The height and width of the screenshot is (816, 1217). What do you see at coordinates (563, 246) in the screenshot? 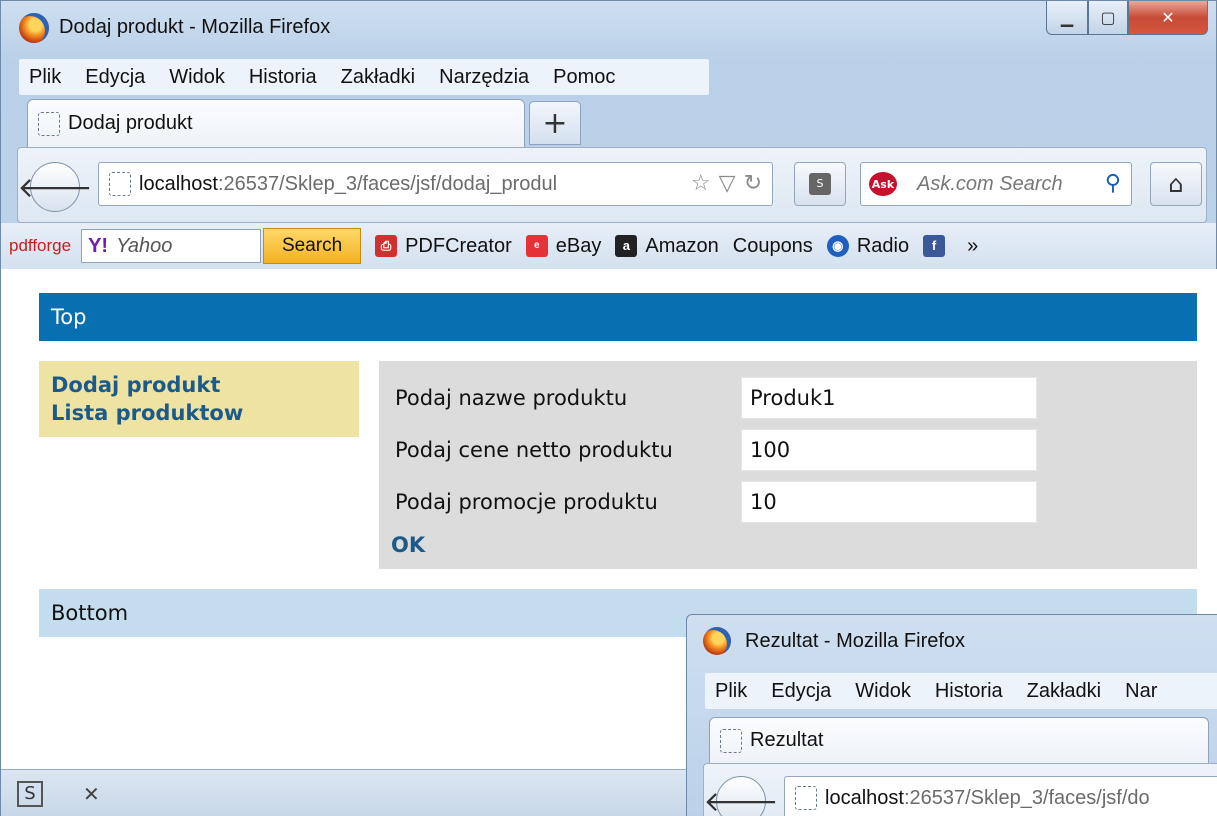
I see `bookmark-ebay: e eBay` at bounding box center [563, 246].